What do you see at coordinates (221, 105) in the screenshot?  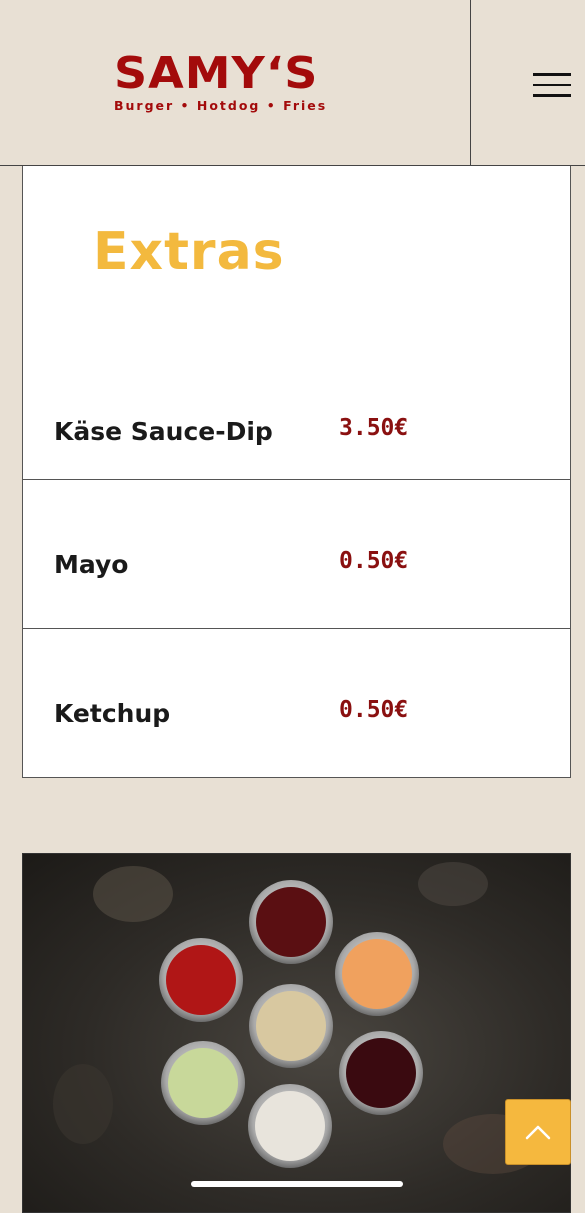 I see `logo-subtitle: Burger • Hotdog • Fries` at bounding box center [221, 105].